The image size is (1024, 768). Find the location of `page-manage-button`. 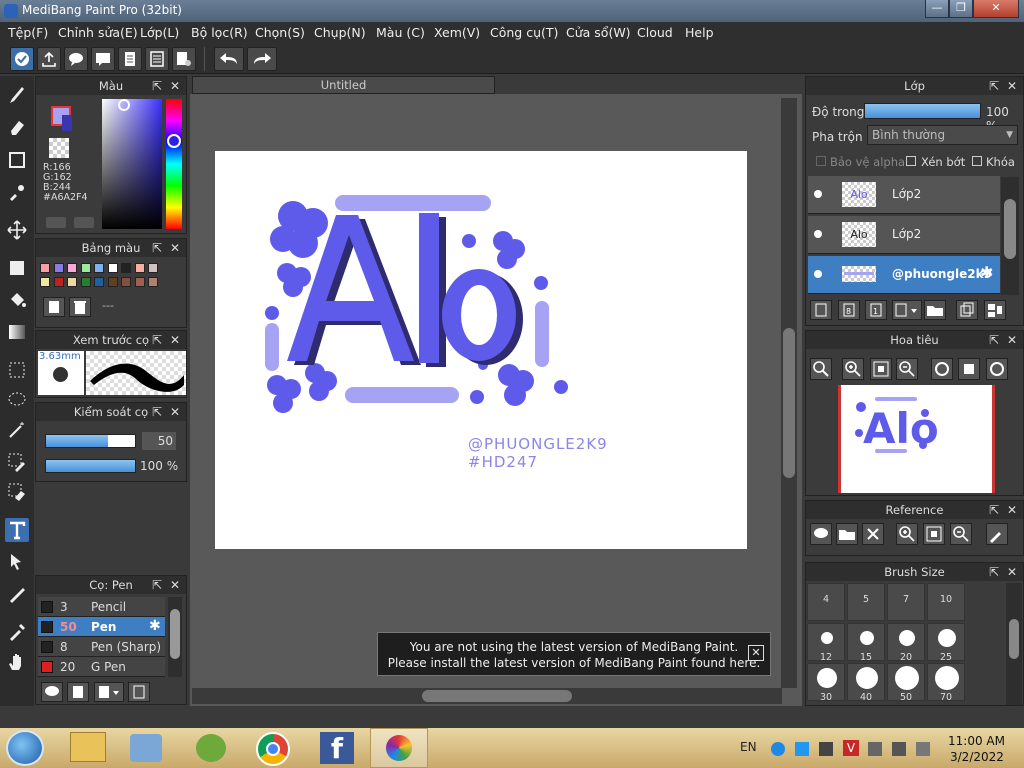

page-manage-button is located at coordinates (157, 59).